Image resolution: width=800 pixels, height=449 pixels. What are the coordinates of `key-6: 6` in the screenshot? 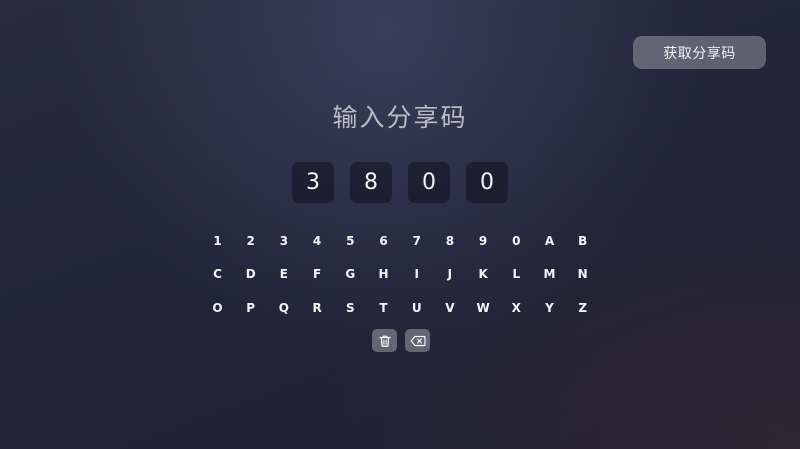 It's located at (384, 241).